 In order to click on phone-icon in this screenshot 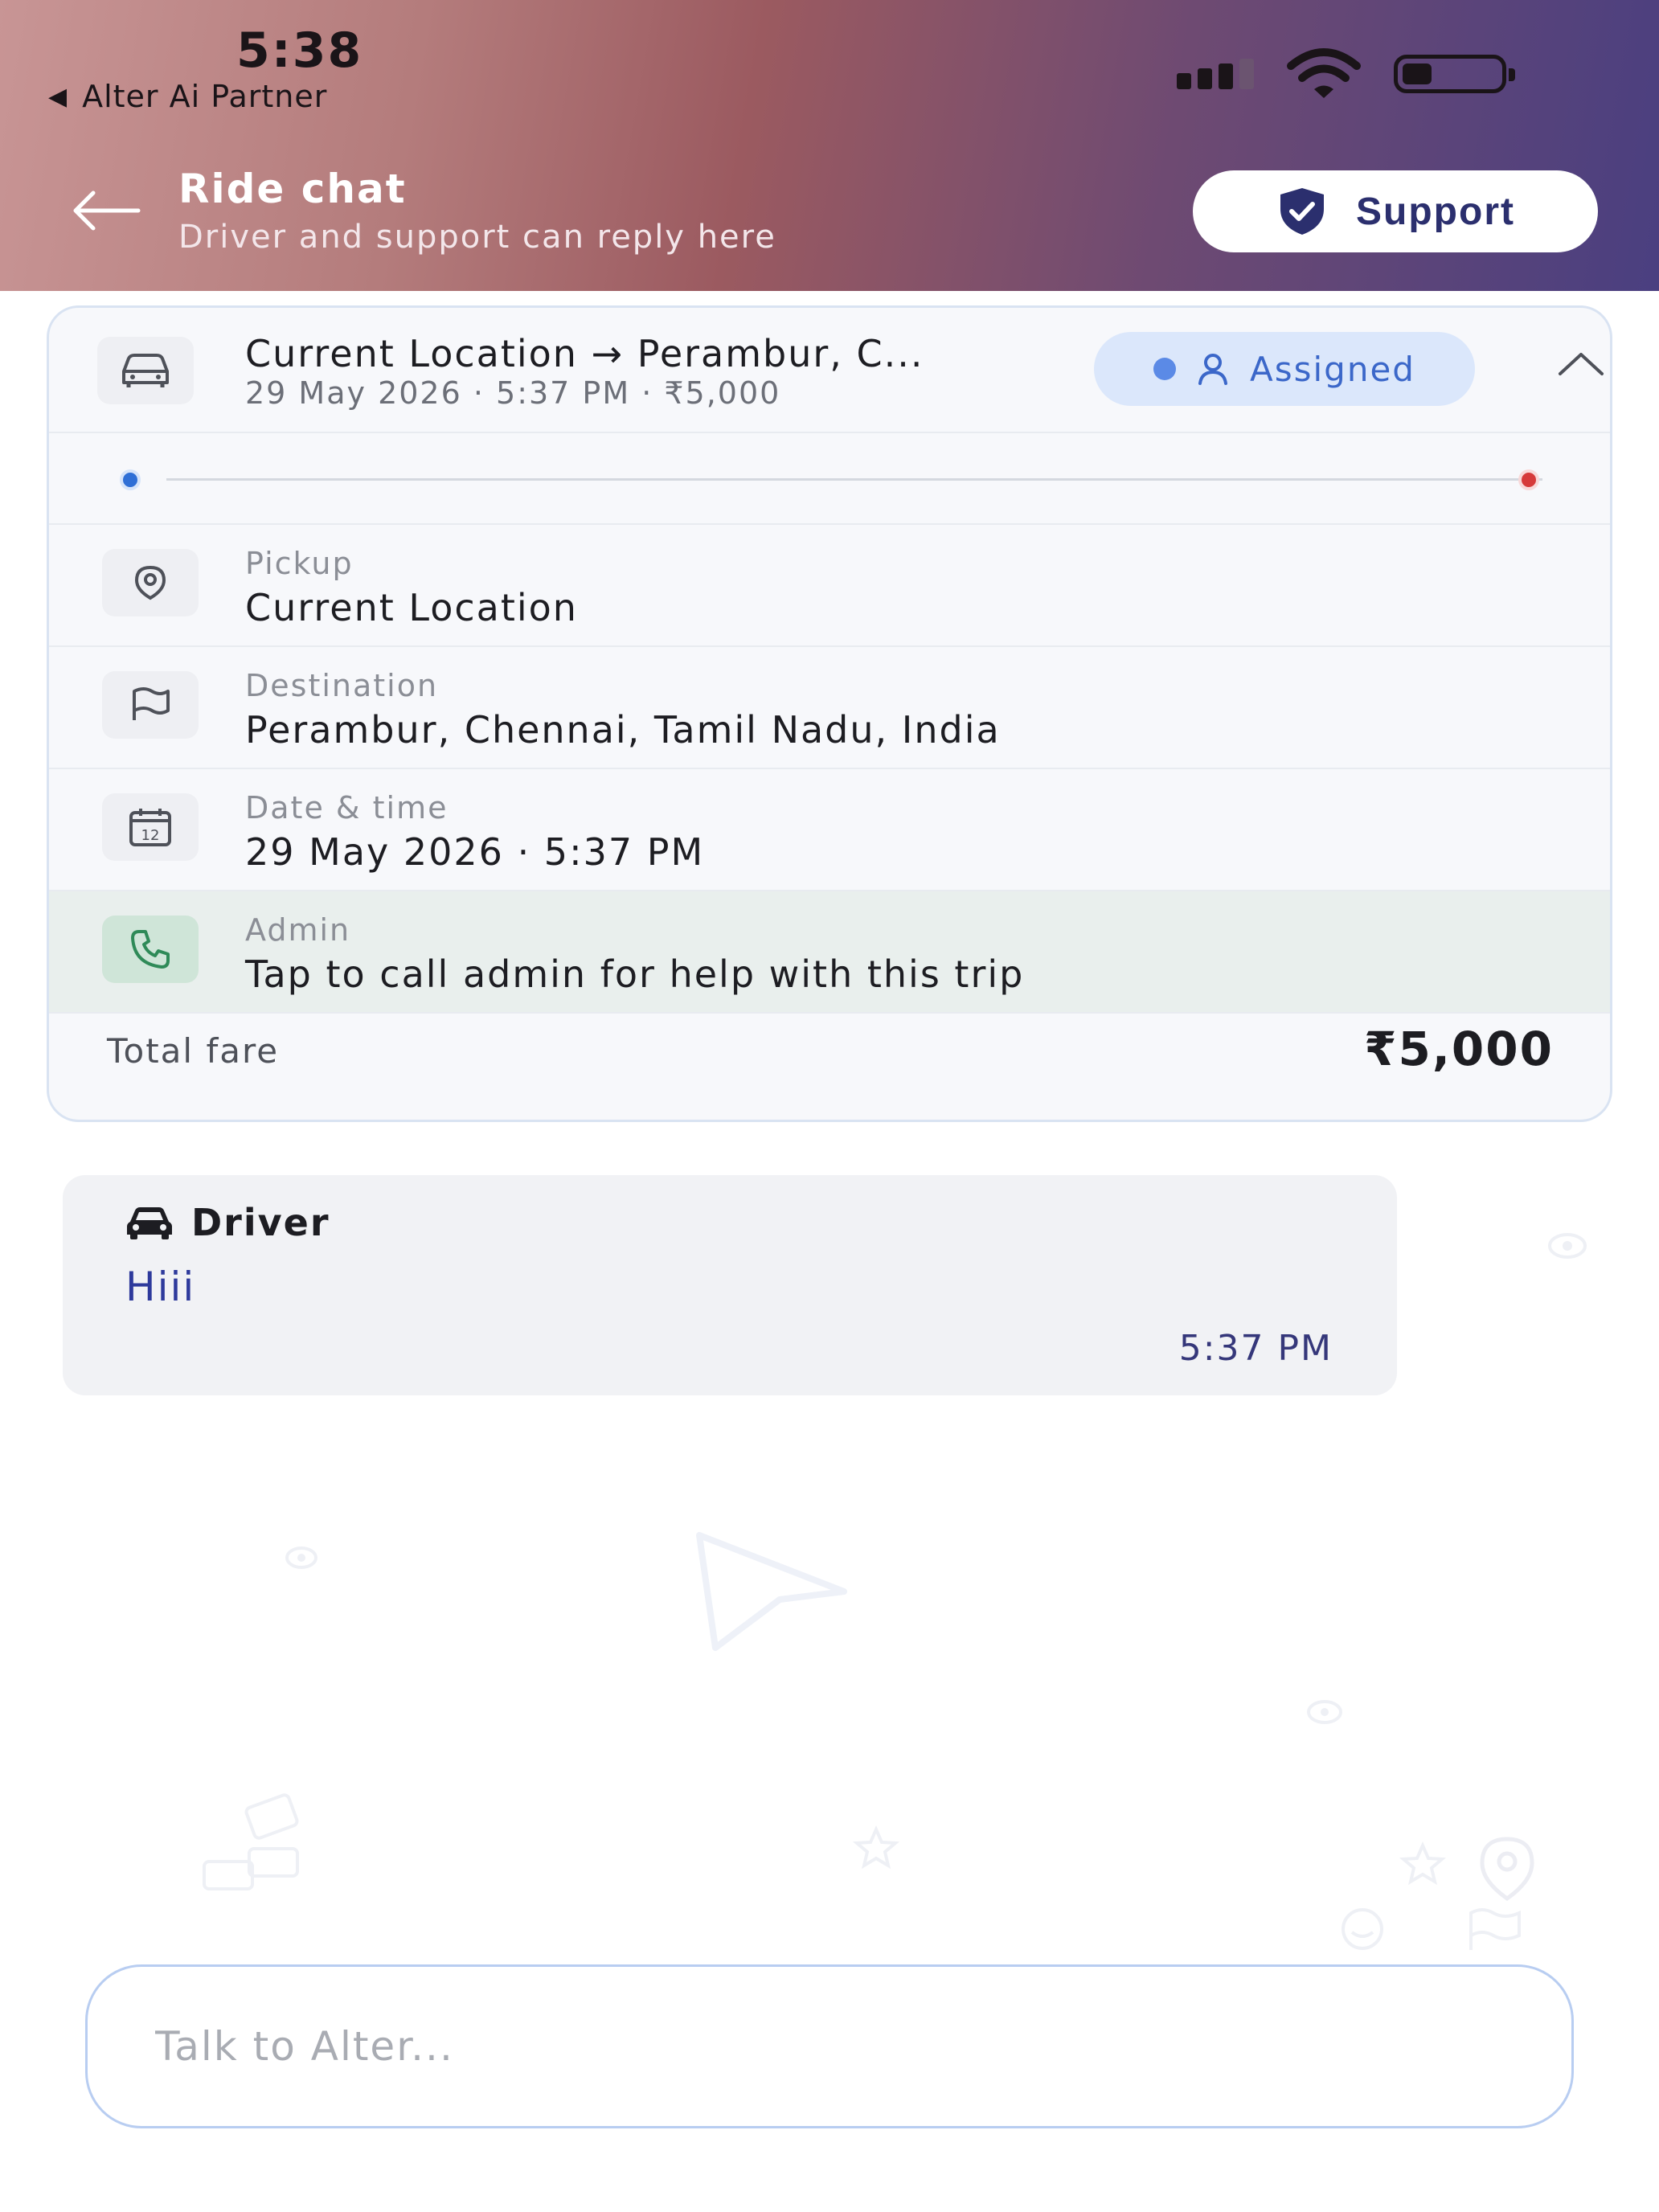, I will do `click(150, 949)`.